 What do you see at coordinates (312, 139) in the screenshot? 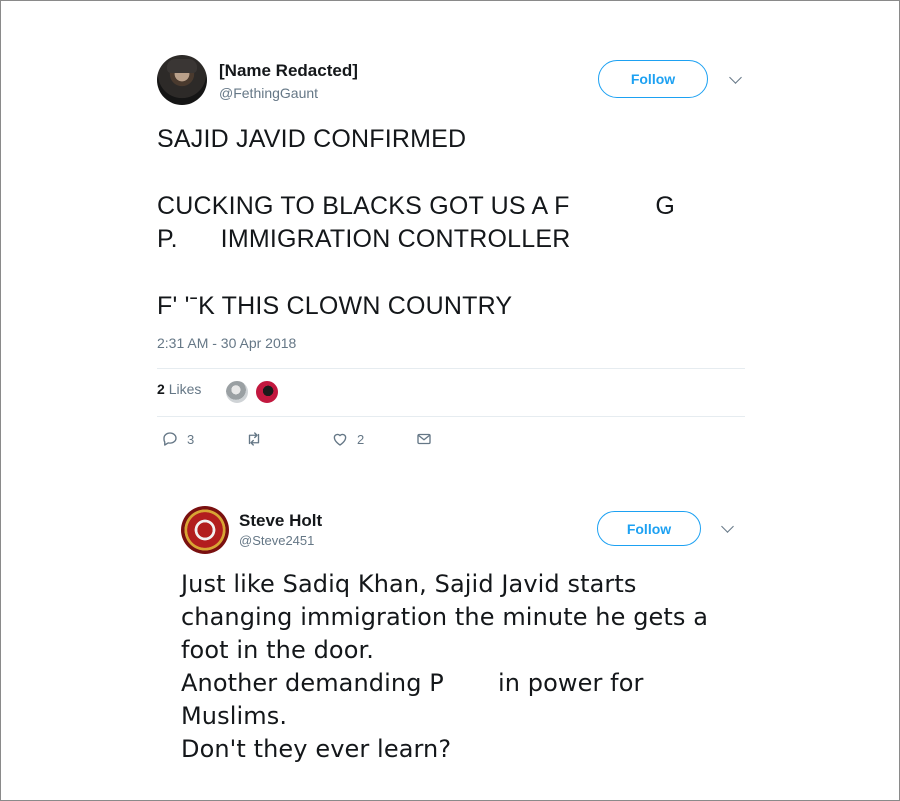
I see `tweet-line: SAJID JAVID CONFIRMED` at bounding box center [312, 139].